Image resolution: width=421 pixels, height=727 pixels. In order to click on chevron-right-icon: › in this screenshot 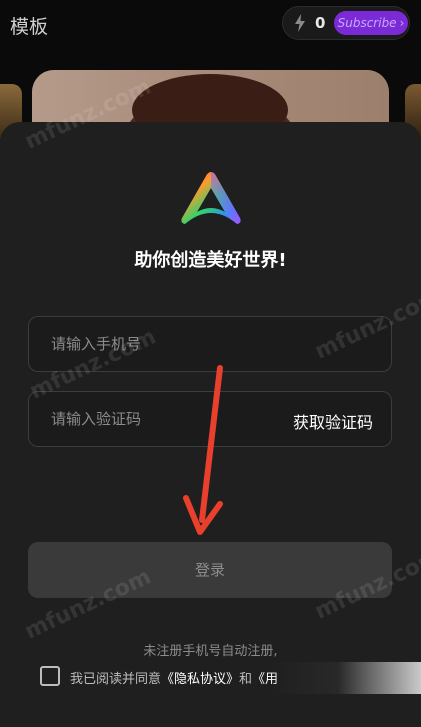, I will do `click(402, 23)`.